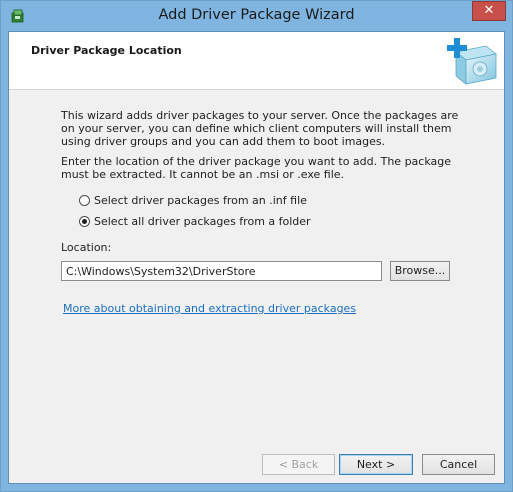 The height and width of the screenshot is (492, 513). I want to click on radio-inf-file: Select driver packages from an .inf file, so click(193, 200).